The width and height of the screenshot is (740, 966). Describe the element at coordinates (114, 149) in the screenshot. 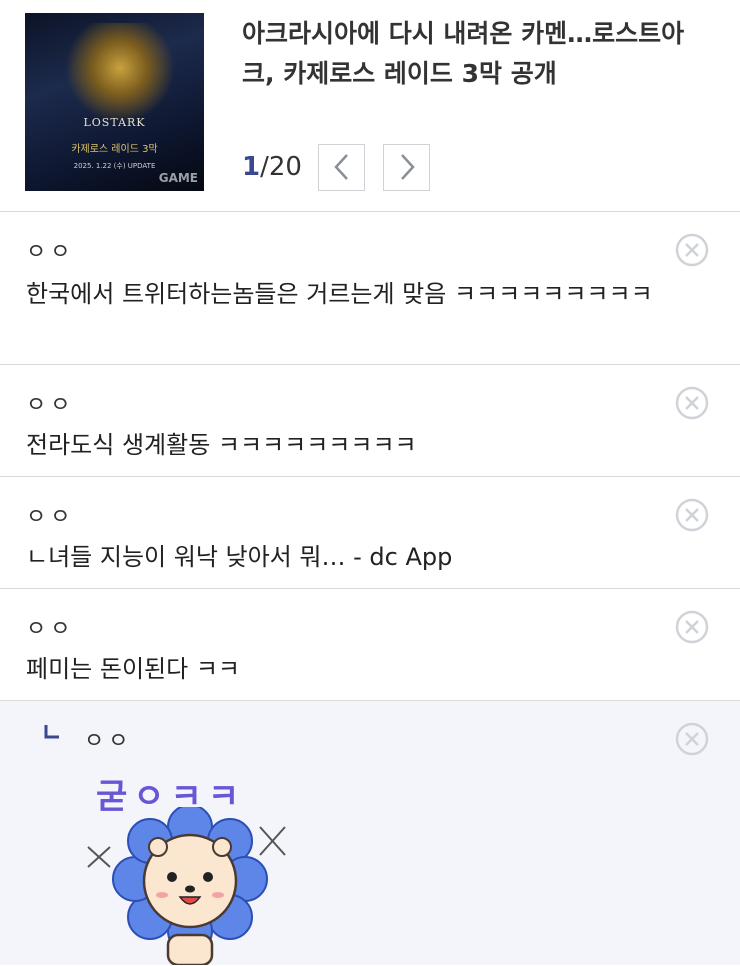

I see `thumbnail-subtitle: 카제로스 레이드 3막` at that location.